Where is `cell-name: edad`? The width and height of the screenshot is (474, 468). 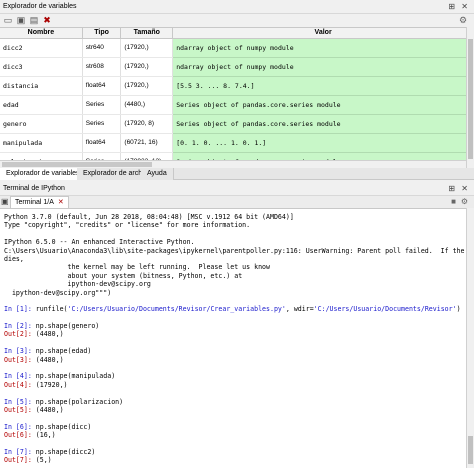 cell-name: edad is located at coordinates (41, 105).